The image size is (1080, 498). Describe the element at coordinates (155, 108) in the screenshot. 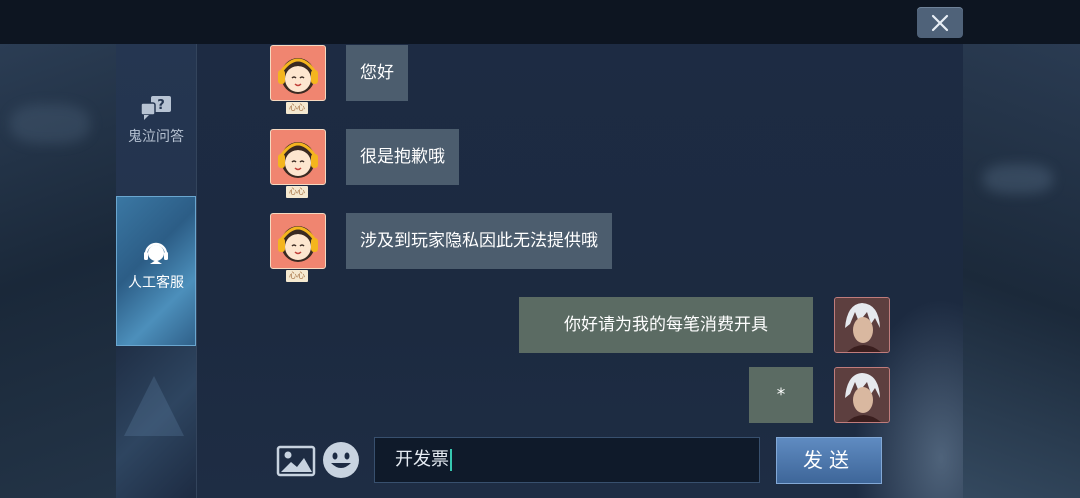

I see `question-bubble-icon: ?` at that location.